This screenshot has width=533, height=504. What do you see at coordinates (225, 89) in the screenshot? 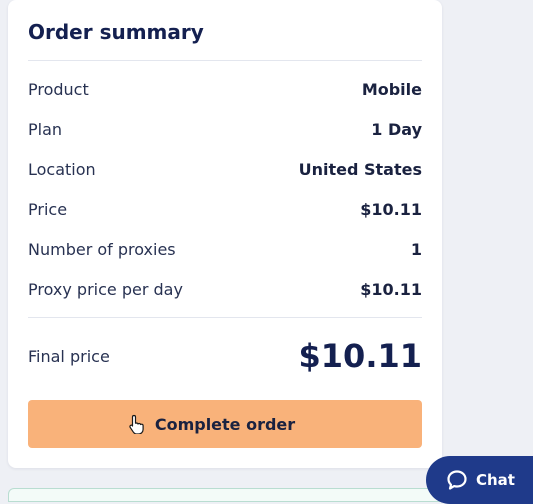
I see `summary-row-product: Product Mobile` at bounding box center [225, 89].